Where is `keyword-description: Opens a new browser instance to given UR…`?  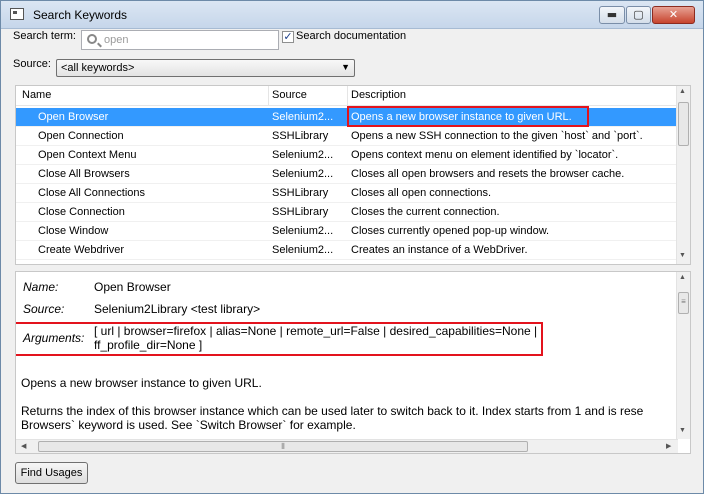
keyword-description: Opens a new browser instance to given UR… is located at coordinates (461, 117).